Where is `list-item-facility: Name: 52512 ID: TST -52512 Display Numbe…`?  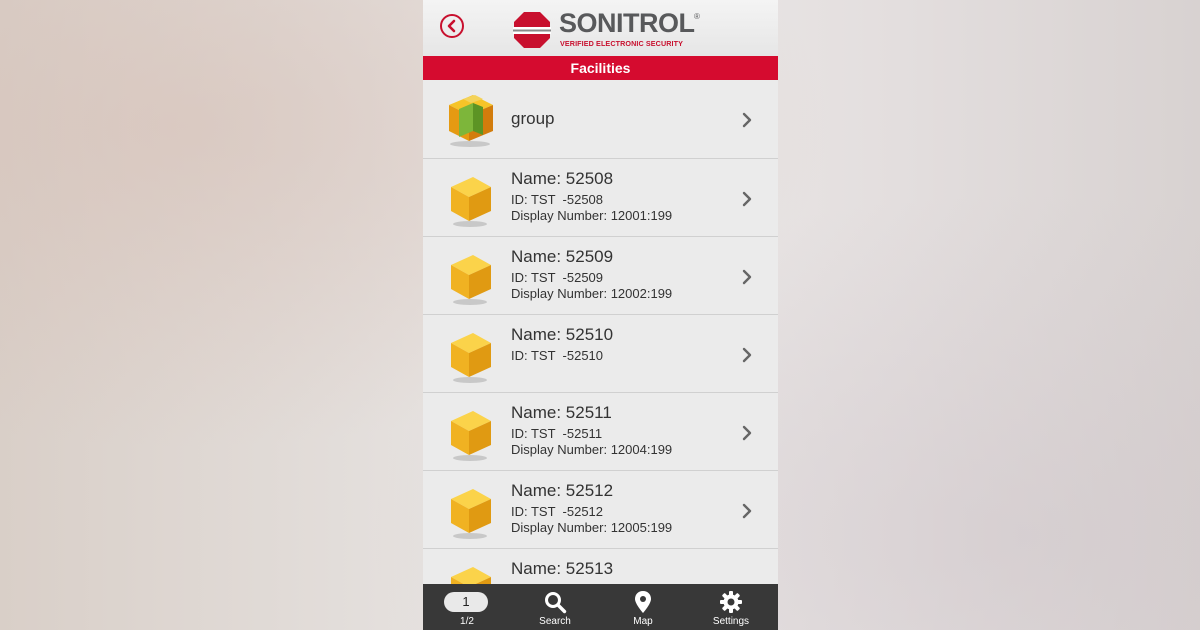
list-item-facility: Name: 52512 ID: TST -52512 Display Numbe… is located at coordinates (600, 510).